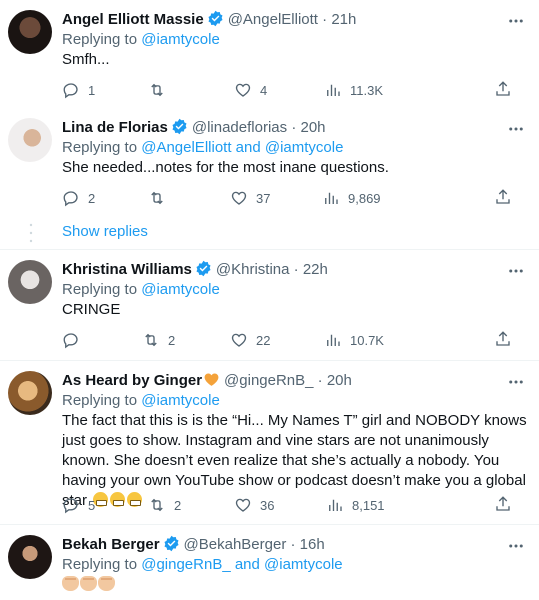 The width and height of the screenshot is (539, 600). I want to click on action-bar: 2 37 9,869, so click(286, 198).